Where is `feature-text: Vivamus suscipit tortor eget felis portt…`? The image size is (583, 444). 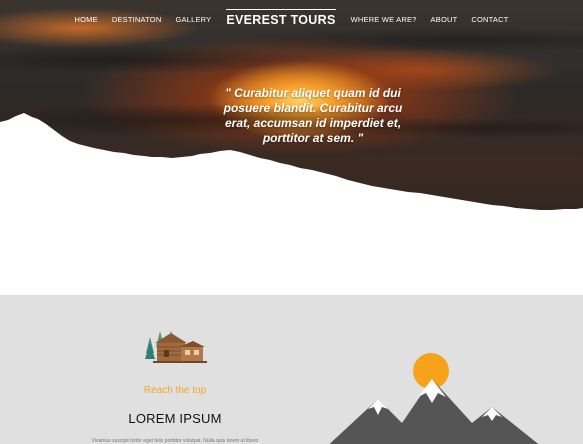 feature-text: Vivamus suscipit tortor eget felis portt… is located at coordinates (175, 441).